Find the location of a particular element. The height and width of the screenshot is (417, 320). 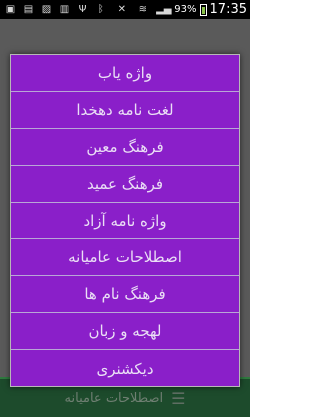

menu-item-free-glossary: واژه نامه آزاد is located at coordinates (125, 221).